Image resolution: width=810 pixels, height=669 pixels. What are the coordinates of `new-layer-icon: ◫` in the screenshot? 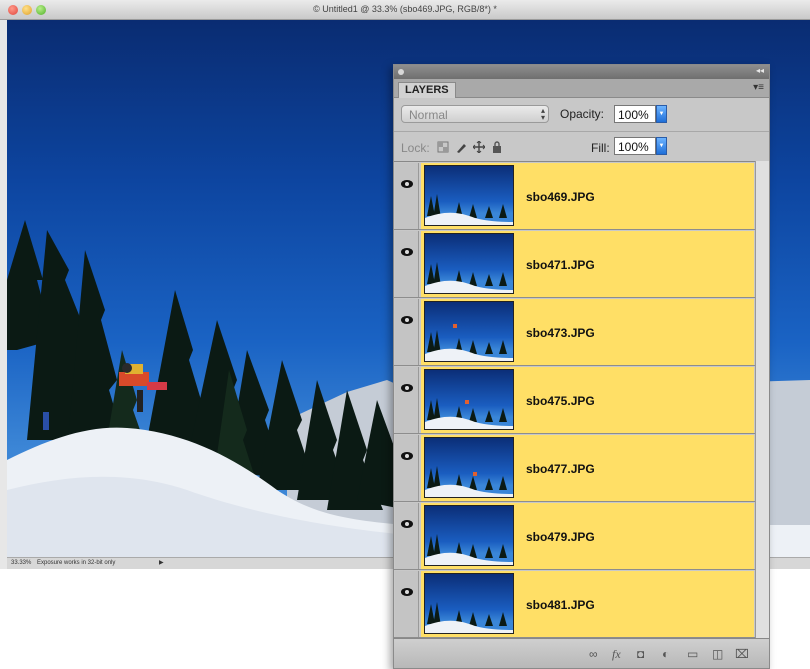 It's located at (717, 654).